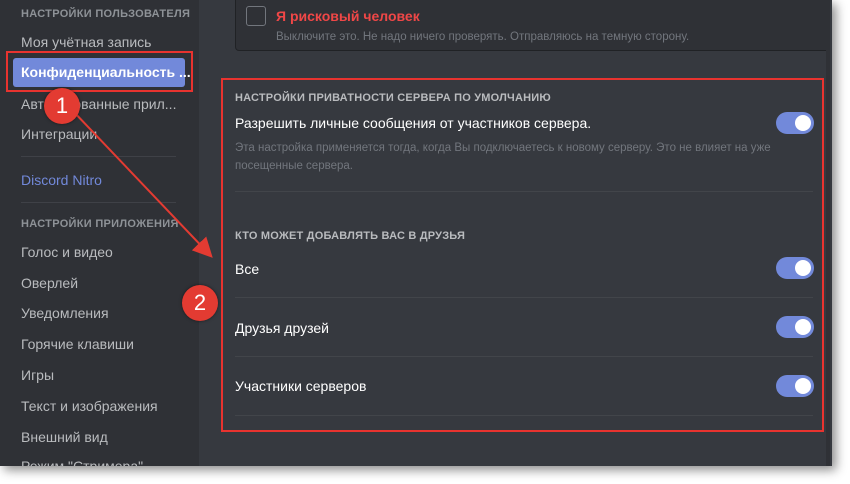 The image size is (850, 484). Describe the element at coordinates (200, 303) in the screenshot. I see `annotation-badge-2: 2` at that location.